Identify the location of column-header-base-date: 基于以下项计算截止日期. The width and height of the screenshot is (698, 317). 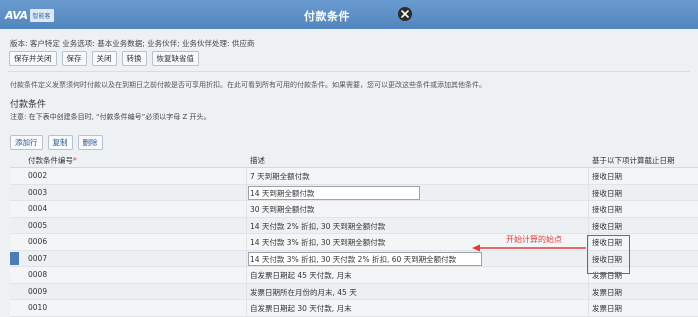
(633, 160).